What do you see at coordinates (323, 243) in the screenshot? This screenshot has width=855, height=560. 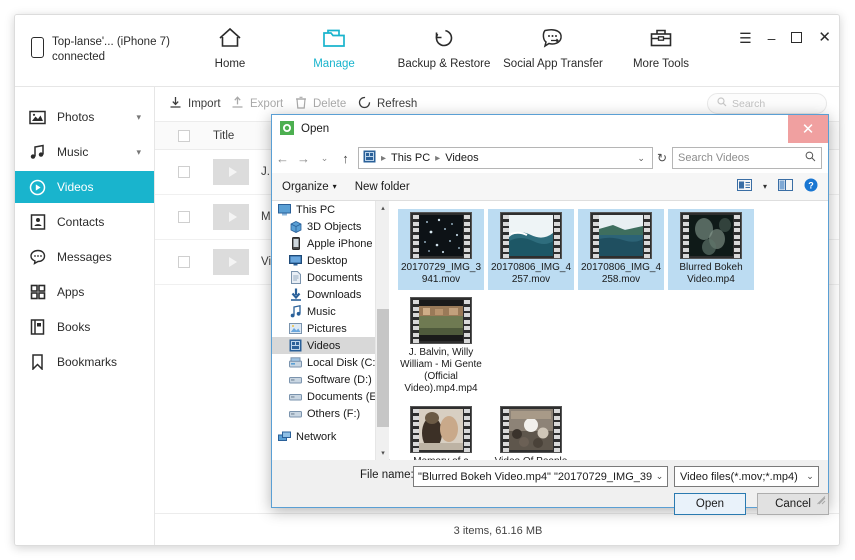 I see `tree-item-apple-iphone: Apple iPhone` at bounding box center [323, 243].